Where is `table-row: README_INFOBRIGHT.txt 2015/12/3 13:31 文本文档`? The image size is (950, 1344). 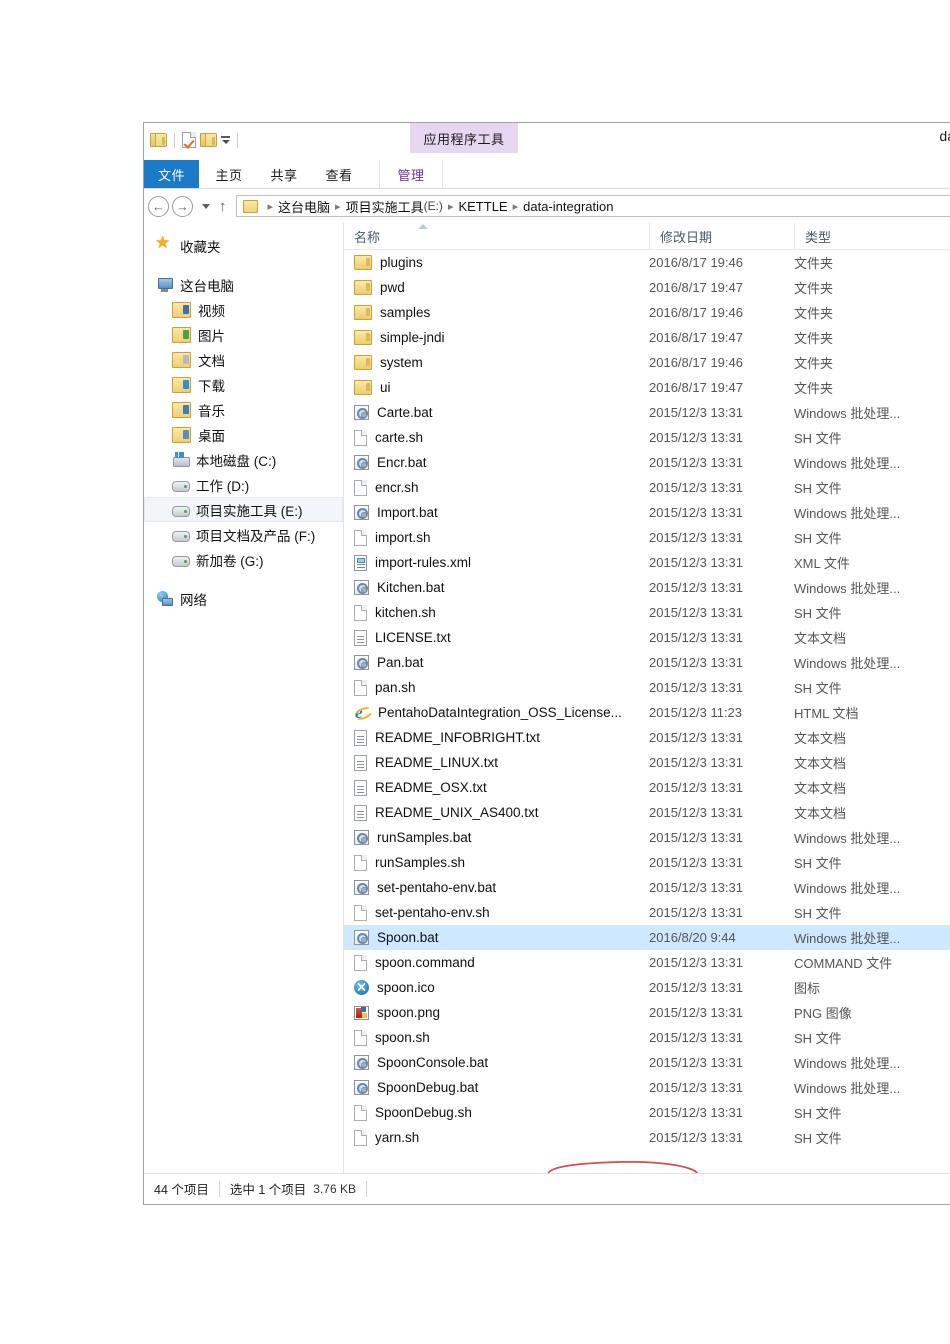
table-row: README_INFOBRIGHT.txt 2015/12/3 13:31 文本文档 is located at coordinates (647, 737).